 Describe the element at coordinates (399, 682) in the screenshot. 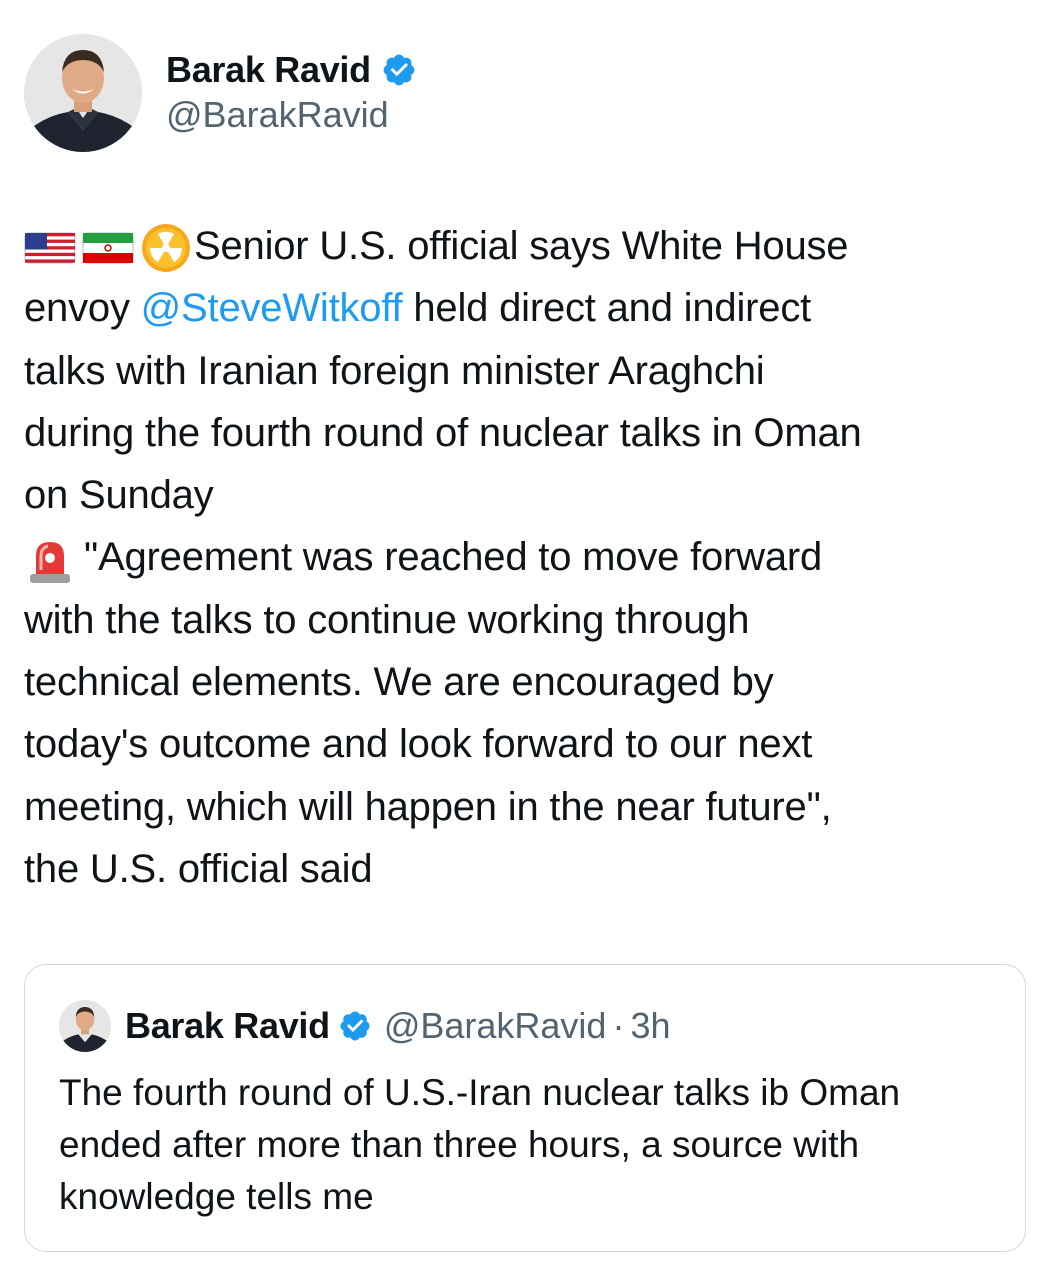

I see `tweet-line: technical elements. We are encouraged by` at that location.